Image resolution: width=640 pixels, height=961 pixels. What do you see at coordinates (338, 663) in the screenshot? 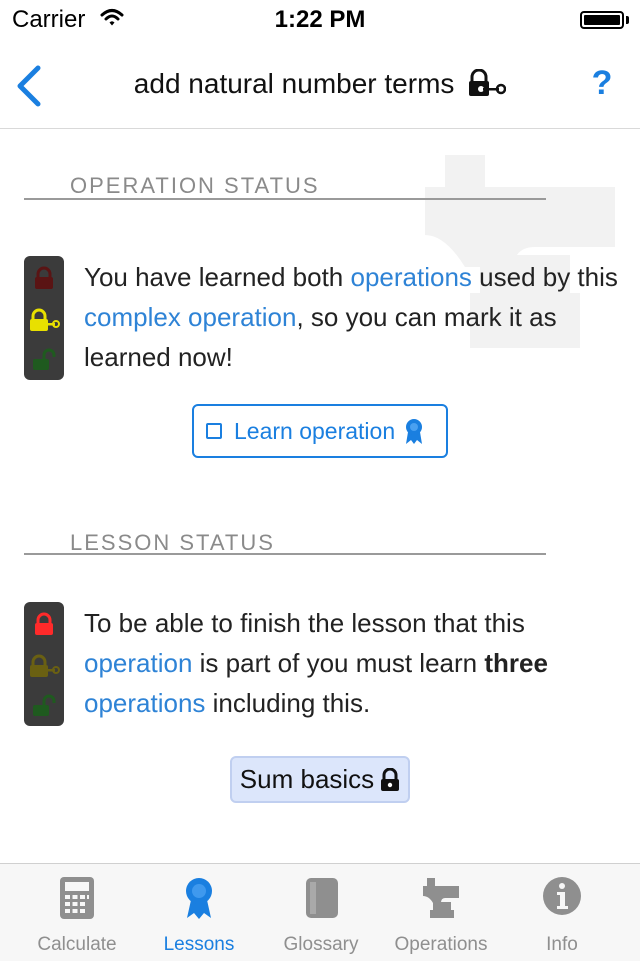
I see `message-text: is part of you must learn` at bounding box center [338, 663].